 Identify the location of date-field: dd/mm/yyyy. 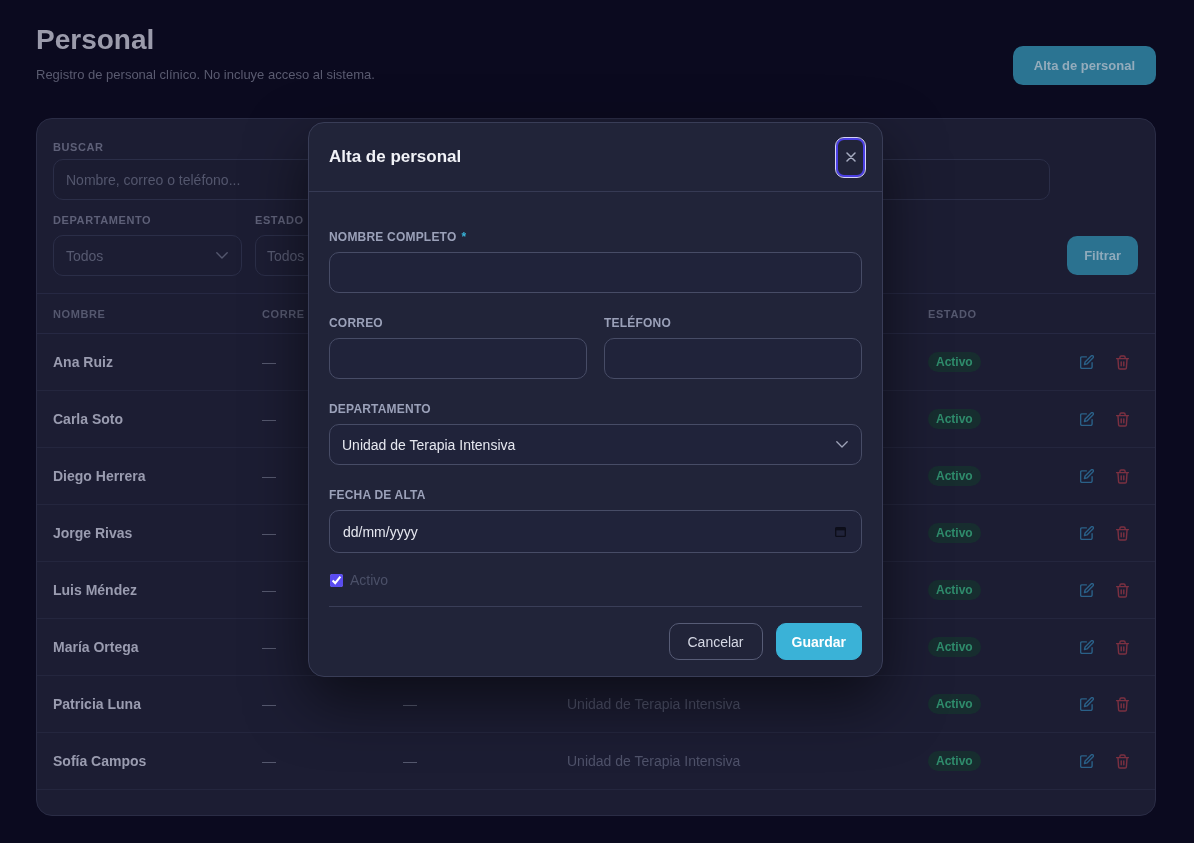
(595, 531).